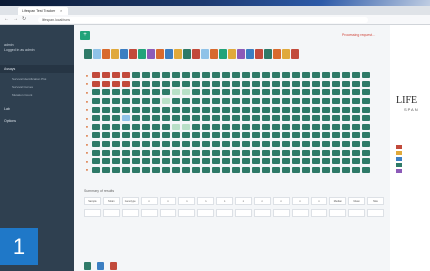 The width and height of the screenshot is (430, 271). Describe the element at coordinates (113, 266) in the screenshot. I see `thumbnail` at that location.